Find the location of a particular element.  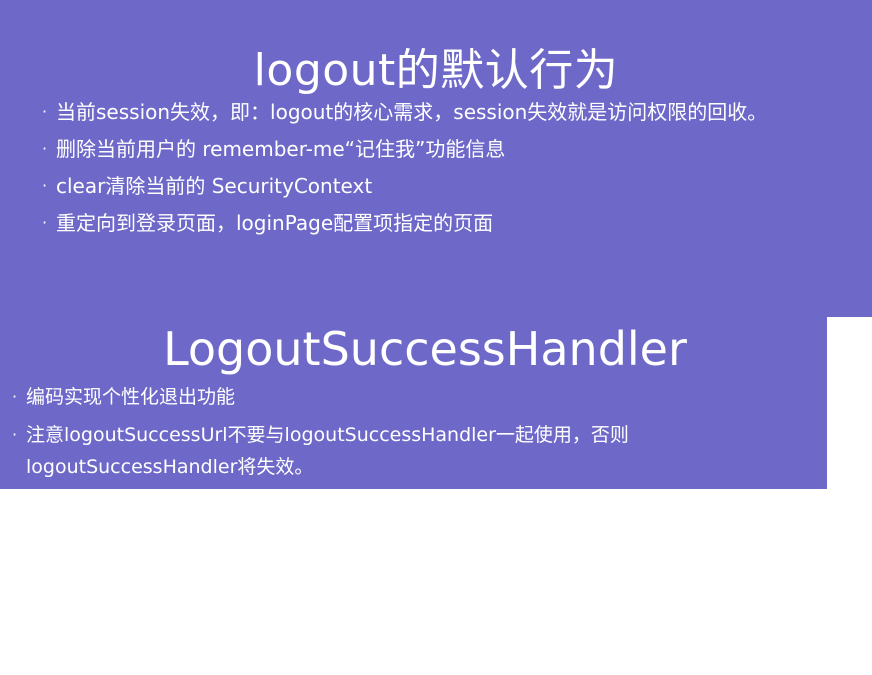

bullet-item: · 删除当前用户的 remember-me“记住我”功能信息 is located at coordinates (442, 149).